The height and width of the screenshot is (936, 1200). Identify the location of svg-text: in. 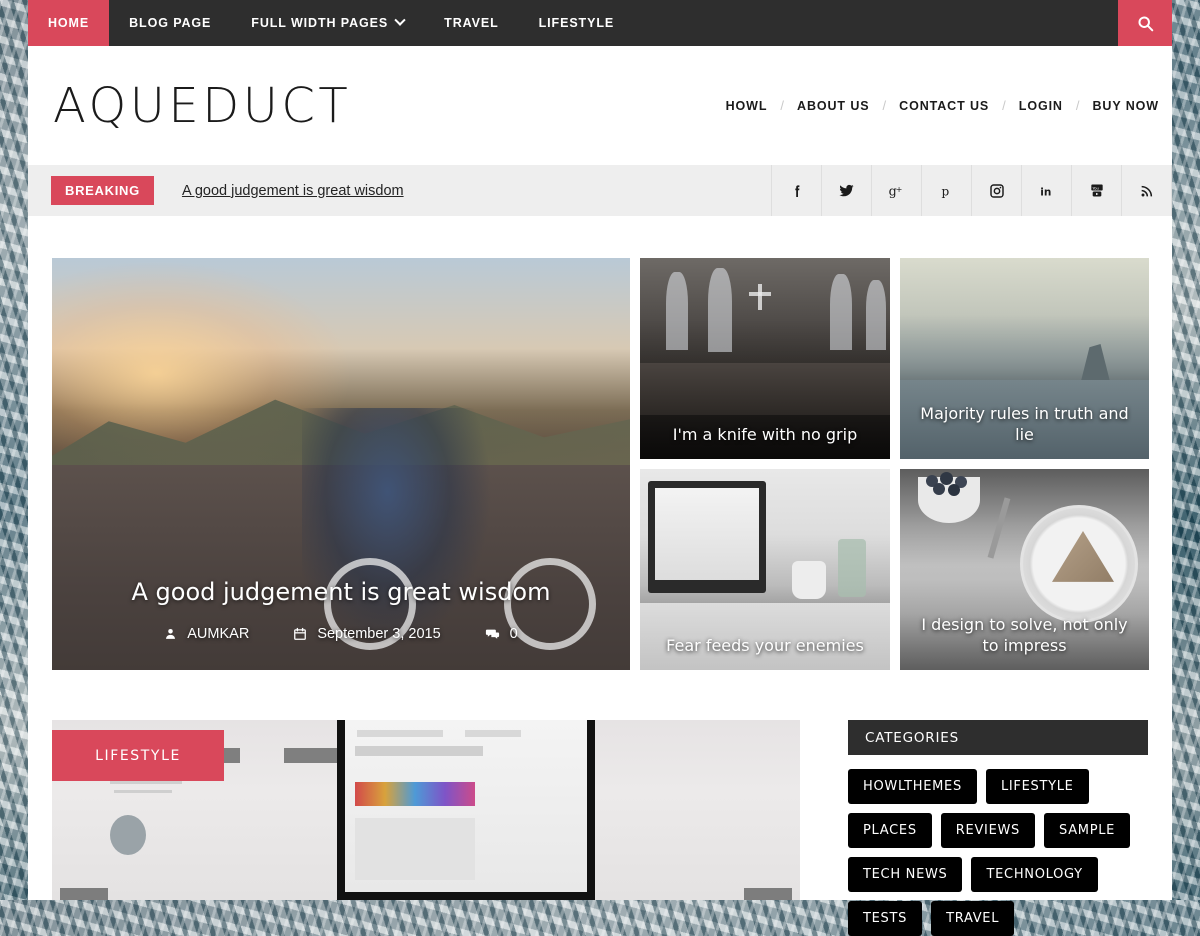
(1045, 192).